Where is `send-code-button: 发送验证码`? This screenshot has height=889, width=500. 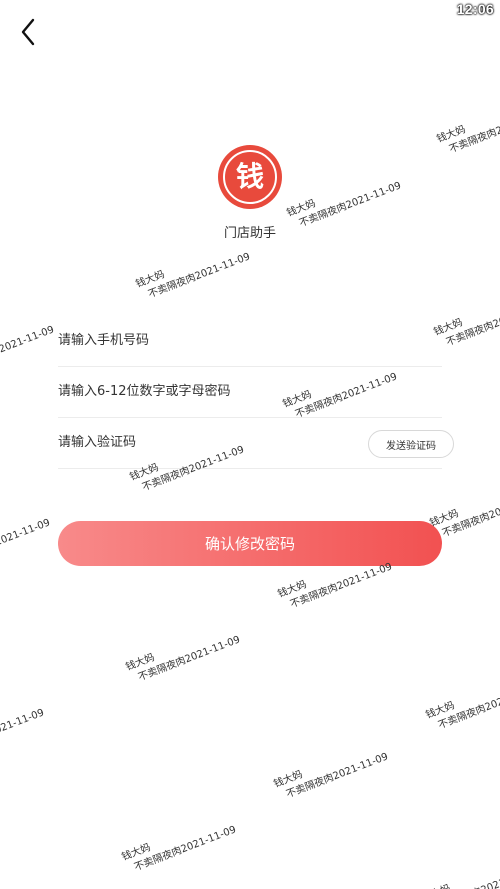
send-code-button: 发送验证码 is located at coordinates (411, 444).